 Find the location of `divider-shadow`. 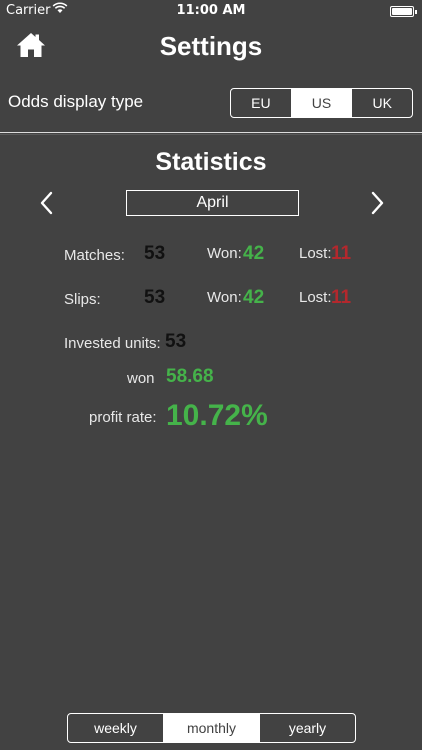

divider-shadow is located at coordinates (211, 134).